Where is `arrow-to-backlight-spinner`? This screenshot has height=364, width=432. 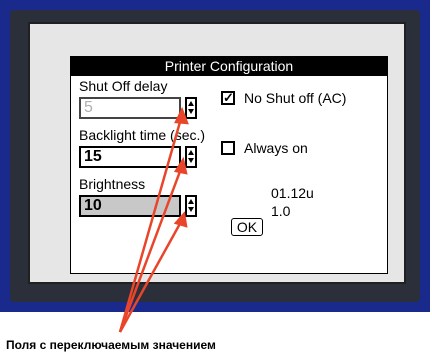
arrow-to-backlight-spinner is located at coordinates (151, 249).